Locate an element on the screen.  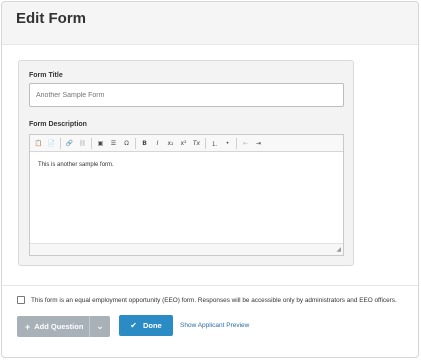
chevron-down-icon: ⌄ is located at coordinates (99, 326).